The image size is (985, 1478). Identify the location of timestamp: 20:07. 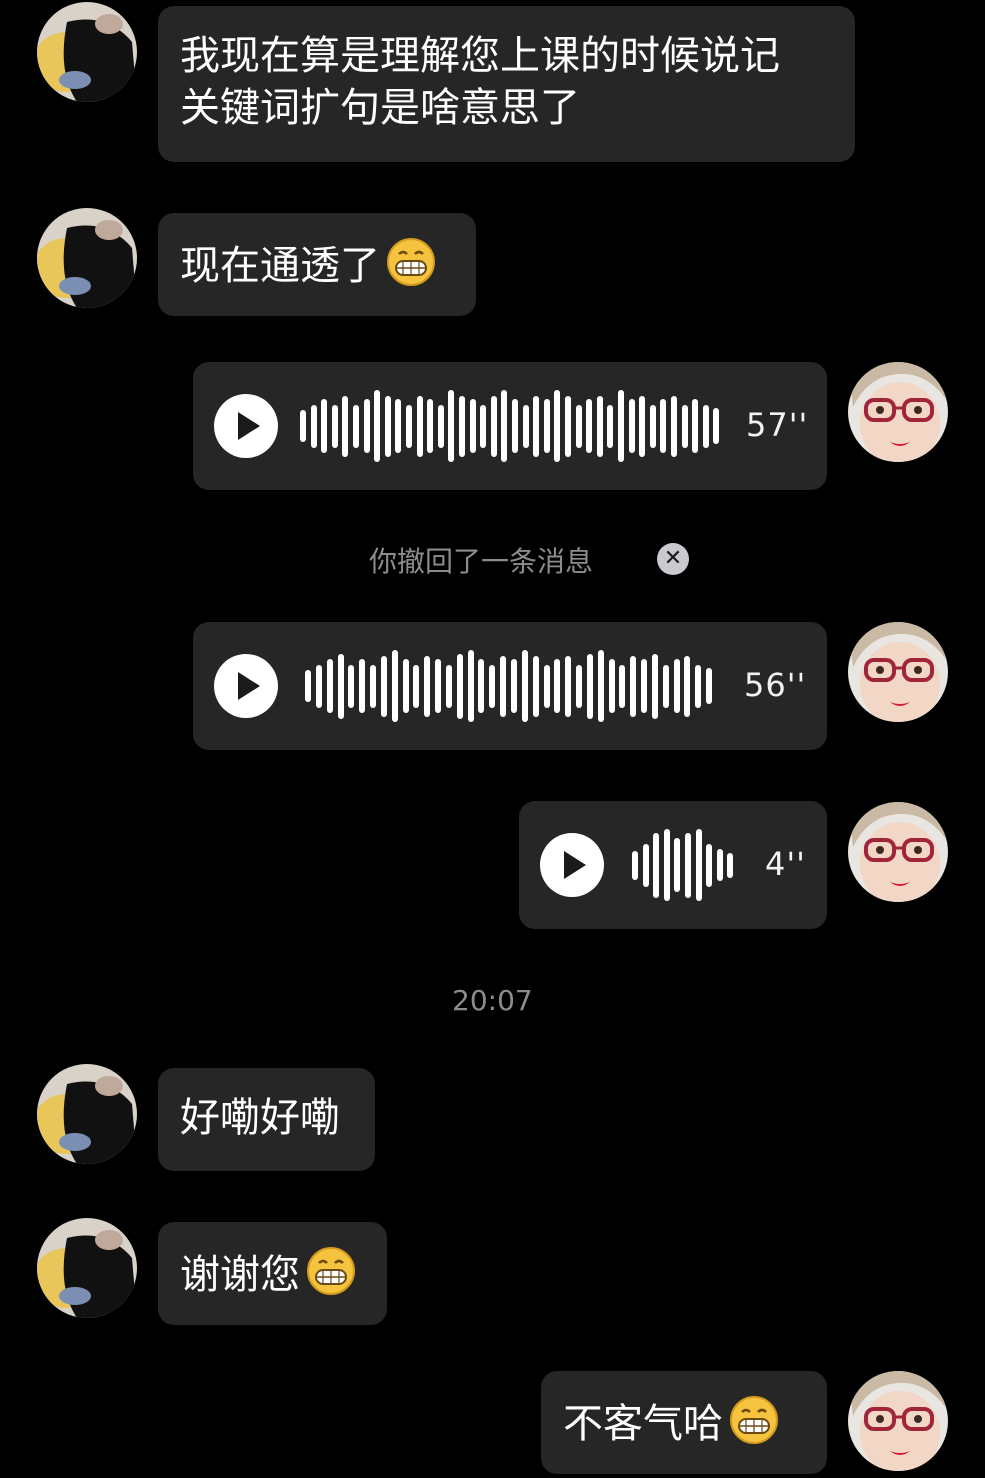
(492, 1000).